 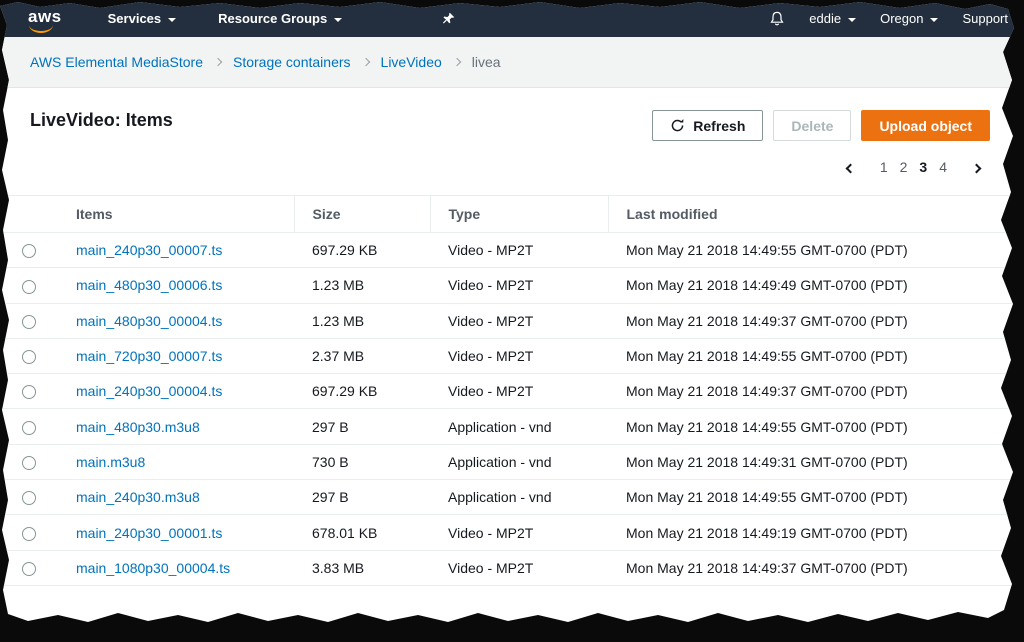 What do you see at coordinates (904, 167) in the screenshot?
I see `page-button-2: 2` at bounding box center [904, 167].